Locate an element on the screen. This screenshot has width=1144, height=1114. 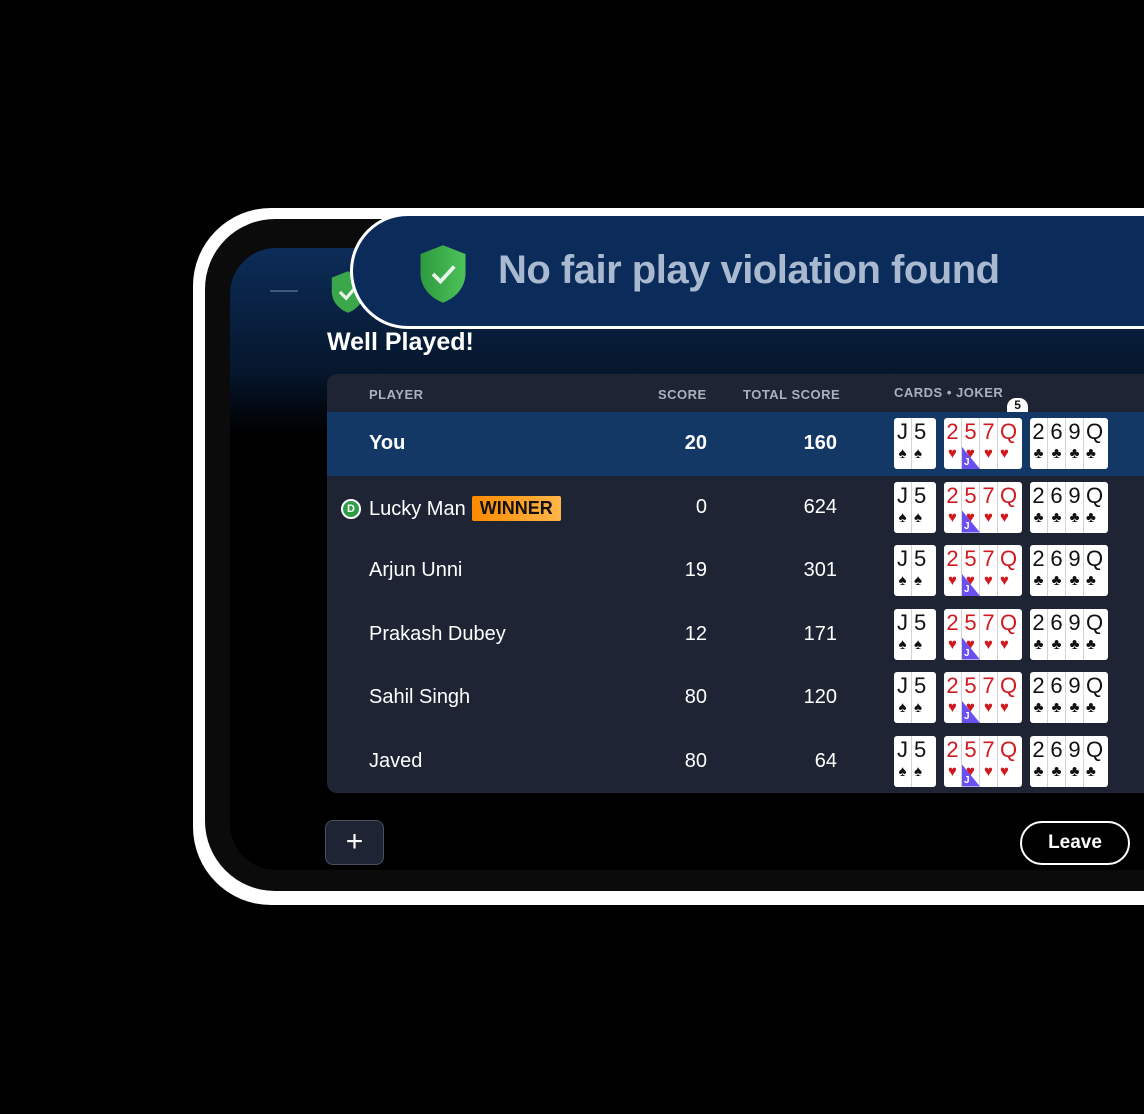
player-name: Javed is located at coordinates (395, 761).